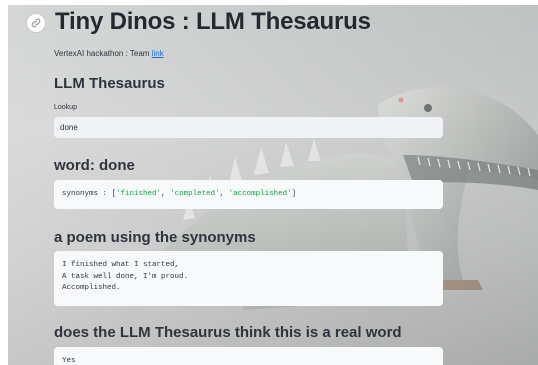 The height and width of the screenshot is (365, 538). I want to click on section-heading-poem: a poem using the synonyms, so click(155, 237).